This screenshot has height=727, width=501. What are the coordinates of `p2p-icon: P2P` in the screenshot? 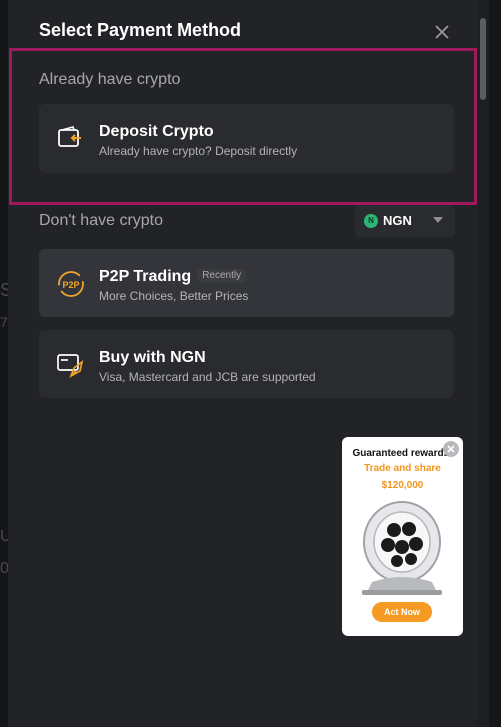 It's located at (71, 284).